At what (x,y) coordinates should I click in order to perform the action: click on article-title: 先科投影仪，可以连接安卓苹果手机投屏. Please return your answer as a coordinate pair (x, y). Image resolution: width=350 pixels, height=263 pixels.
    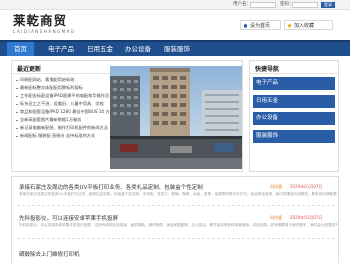
    Looking at the image, I should click on (68, 218).